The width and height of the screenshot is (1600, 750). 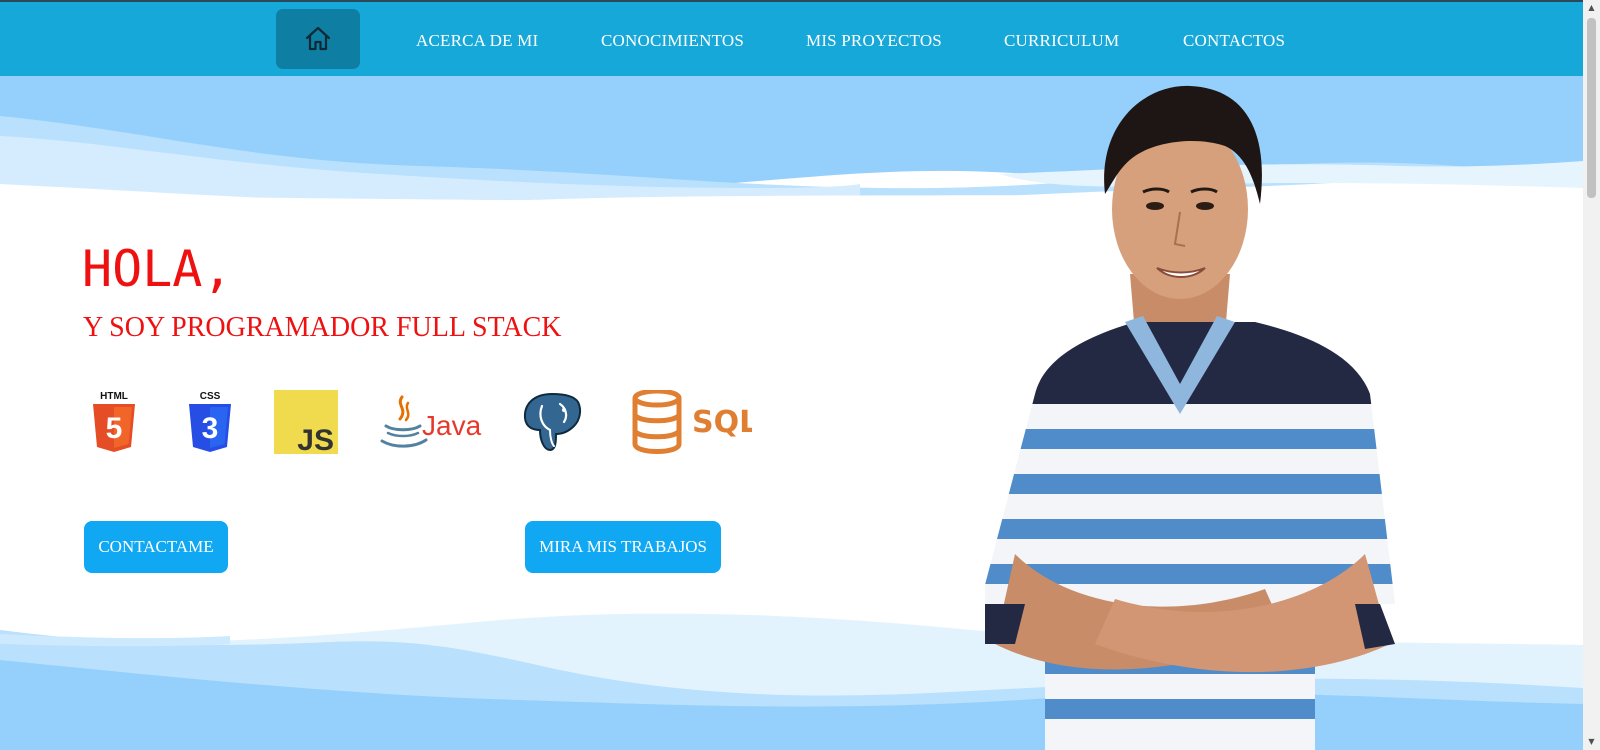 I want to click on html5-number: 5, so click(x=114, y=428).